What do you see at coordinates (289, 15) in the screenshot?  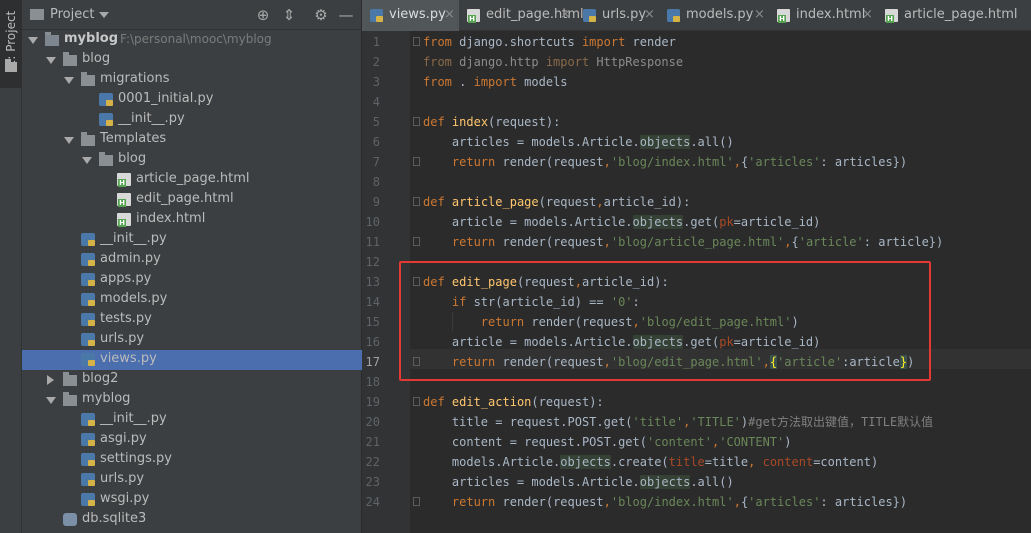 I see `collapse-all-icon: ⇕` at bounding box center [289, 15].